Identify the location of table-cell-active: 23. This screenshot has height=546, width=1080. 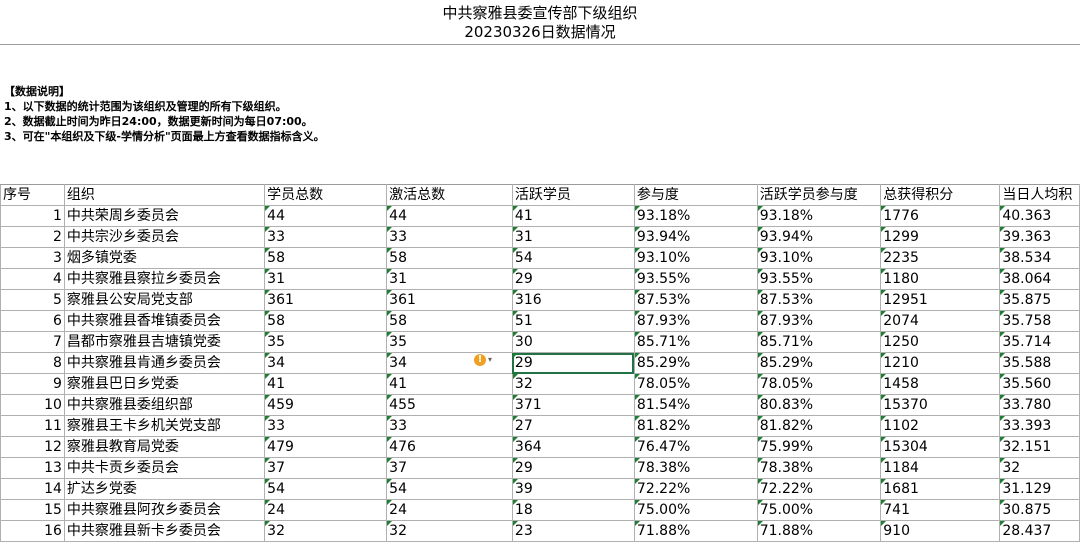
(573, 531).